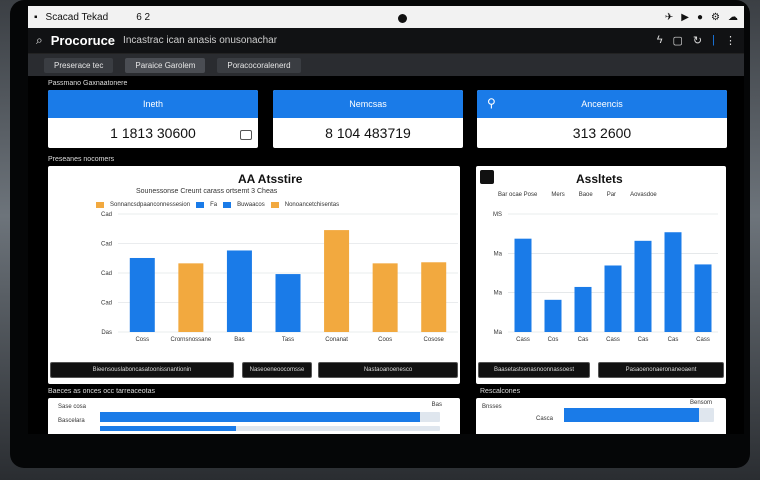 The image size is (760, 480). What do you see at coordinates (81, 159) in the screenshot?
I see `section-caption: Preseanes nocomers` at bounding box center [81, 159].